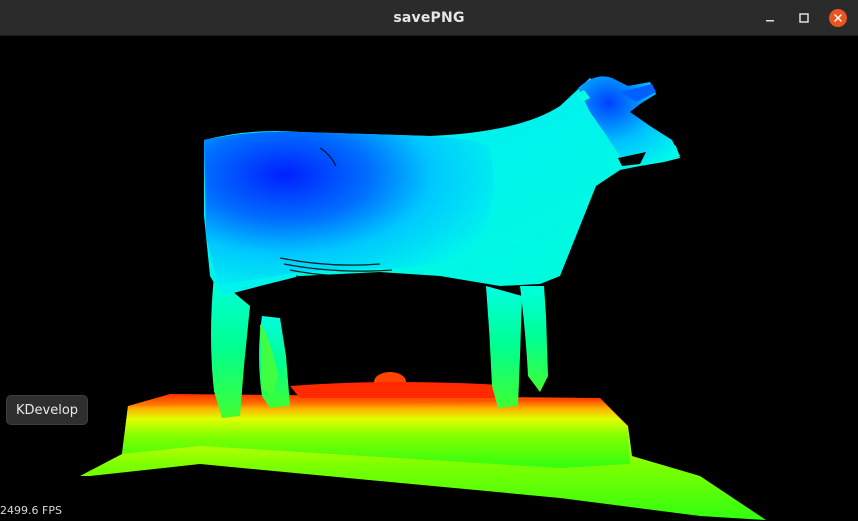  I want to click on minimize-icon, so click(770, 18).